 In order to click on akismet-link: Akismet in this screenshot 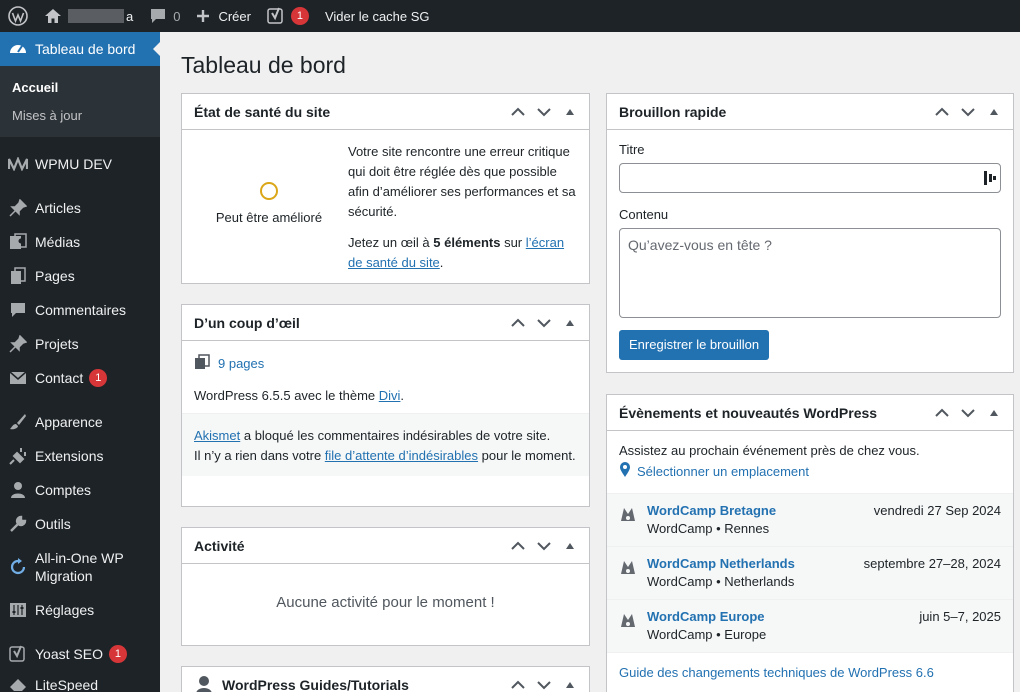, I will do `click(217, 435)`.